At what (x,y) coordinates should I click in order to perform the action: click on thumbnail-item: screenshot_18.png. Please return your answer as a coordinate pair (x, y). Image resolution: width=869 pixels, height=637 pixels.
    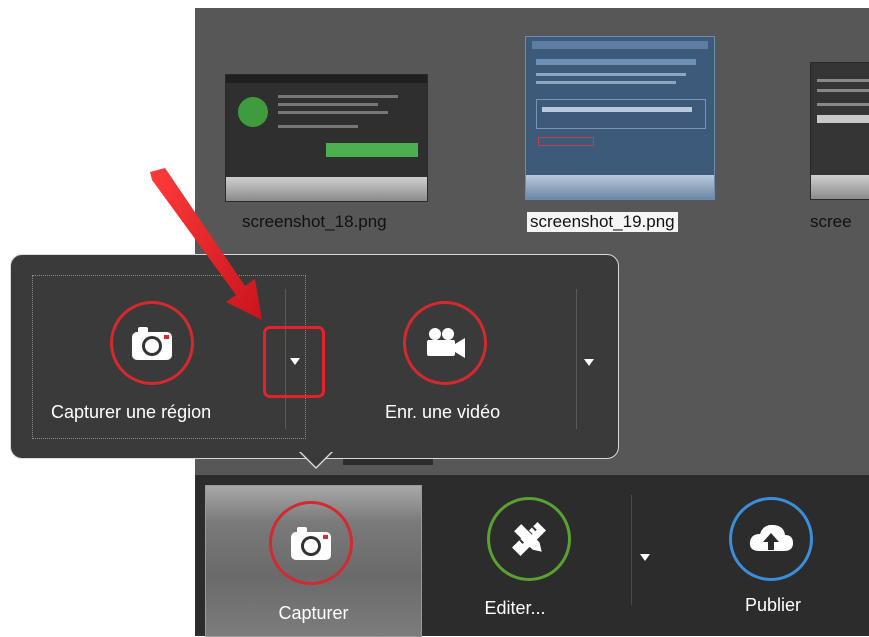
    Looking at the image, I should click on (311, 134).